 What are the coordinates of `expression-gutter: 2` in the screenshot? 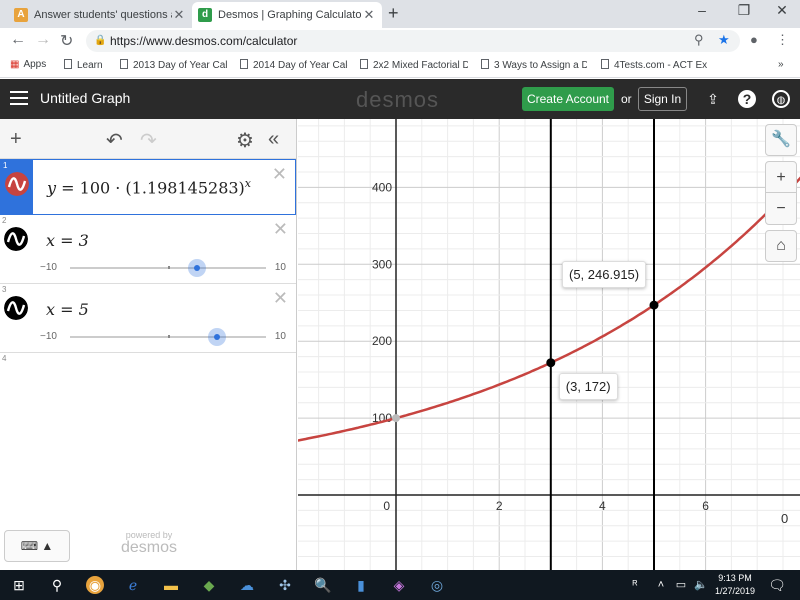 It's located at (16, 249).